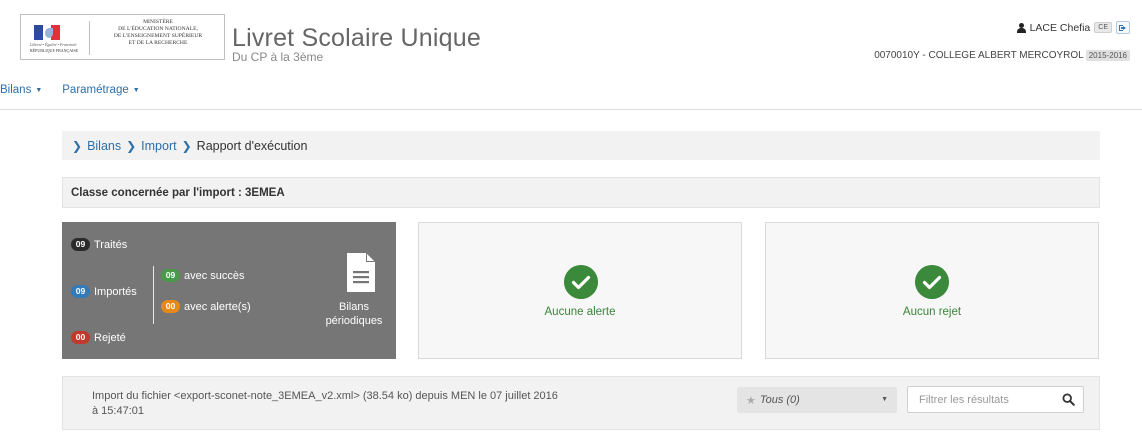 This screenshot has height=432, width=1142. I want to click on nav-parametrage-label: Paramétrage, so click(95, 90).